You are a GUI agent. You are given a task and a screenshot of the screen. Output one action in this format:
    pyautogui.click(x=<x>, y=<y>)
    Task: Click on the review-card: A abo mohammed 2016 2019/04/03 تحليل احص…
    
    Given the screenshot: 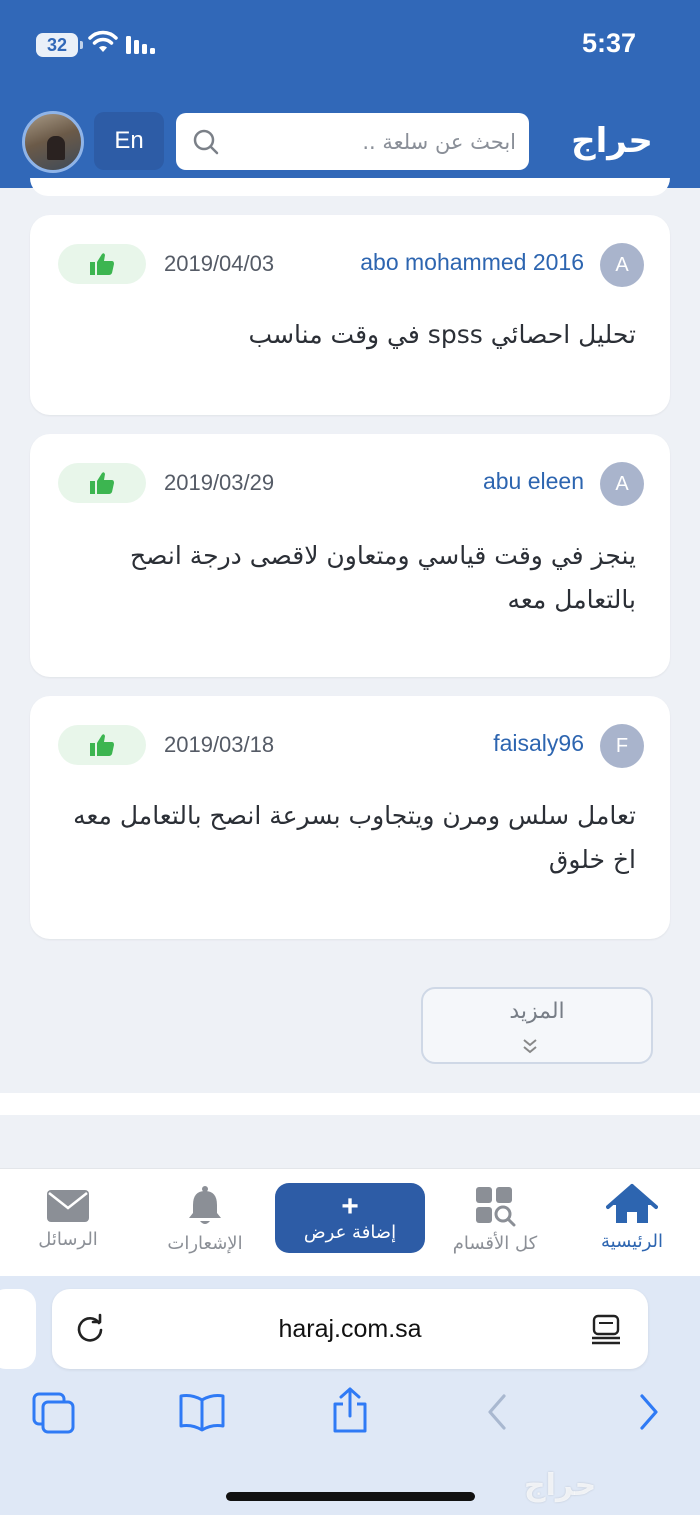 What is the action you would take?
    pyautogui.click(x=350, y=315)
    